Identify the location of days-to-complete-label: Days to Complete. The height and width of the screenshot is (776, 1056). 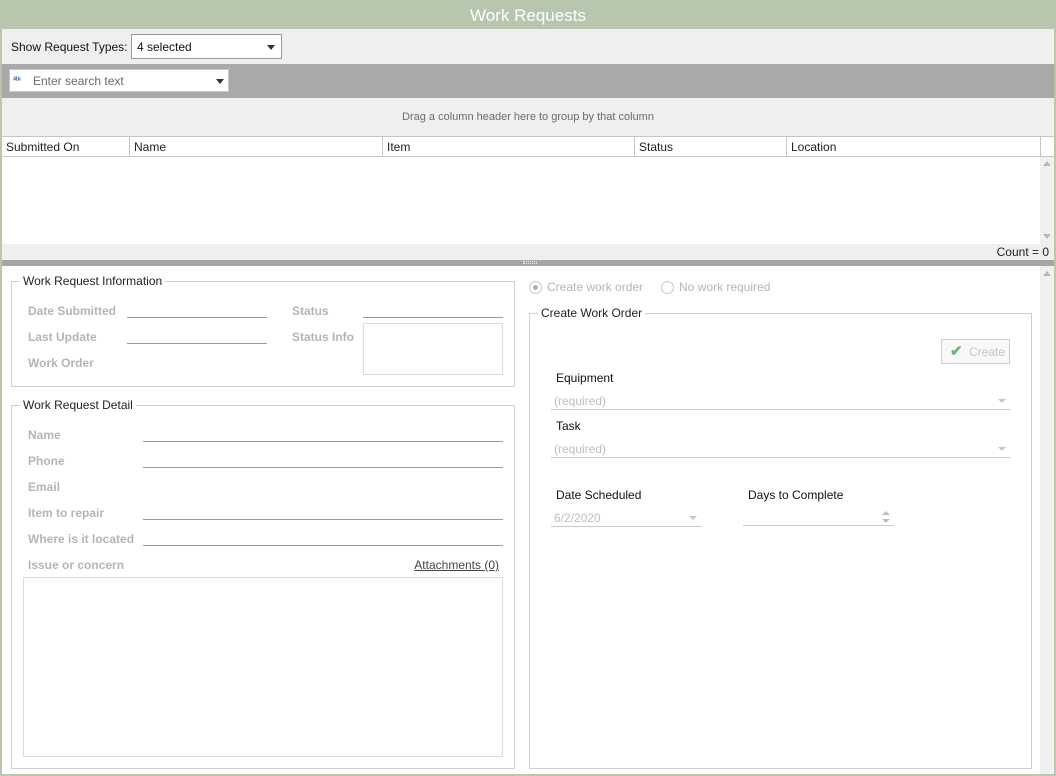
(796, 495).